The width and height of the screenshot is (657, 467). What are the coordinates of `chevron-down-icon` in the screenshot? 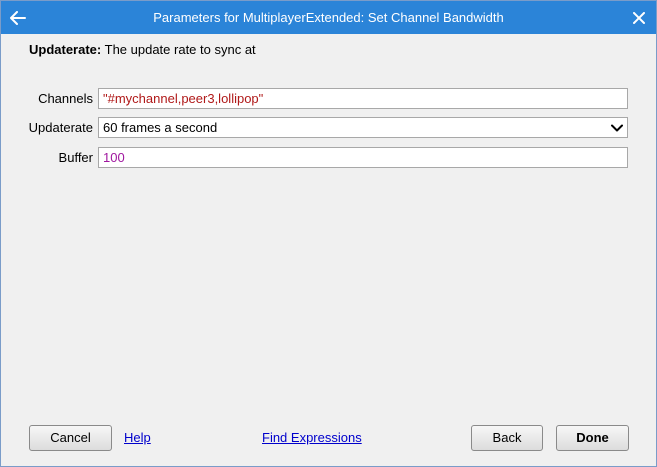 It's located at (617, 128).